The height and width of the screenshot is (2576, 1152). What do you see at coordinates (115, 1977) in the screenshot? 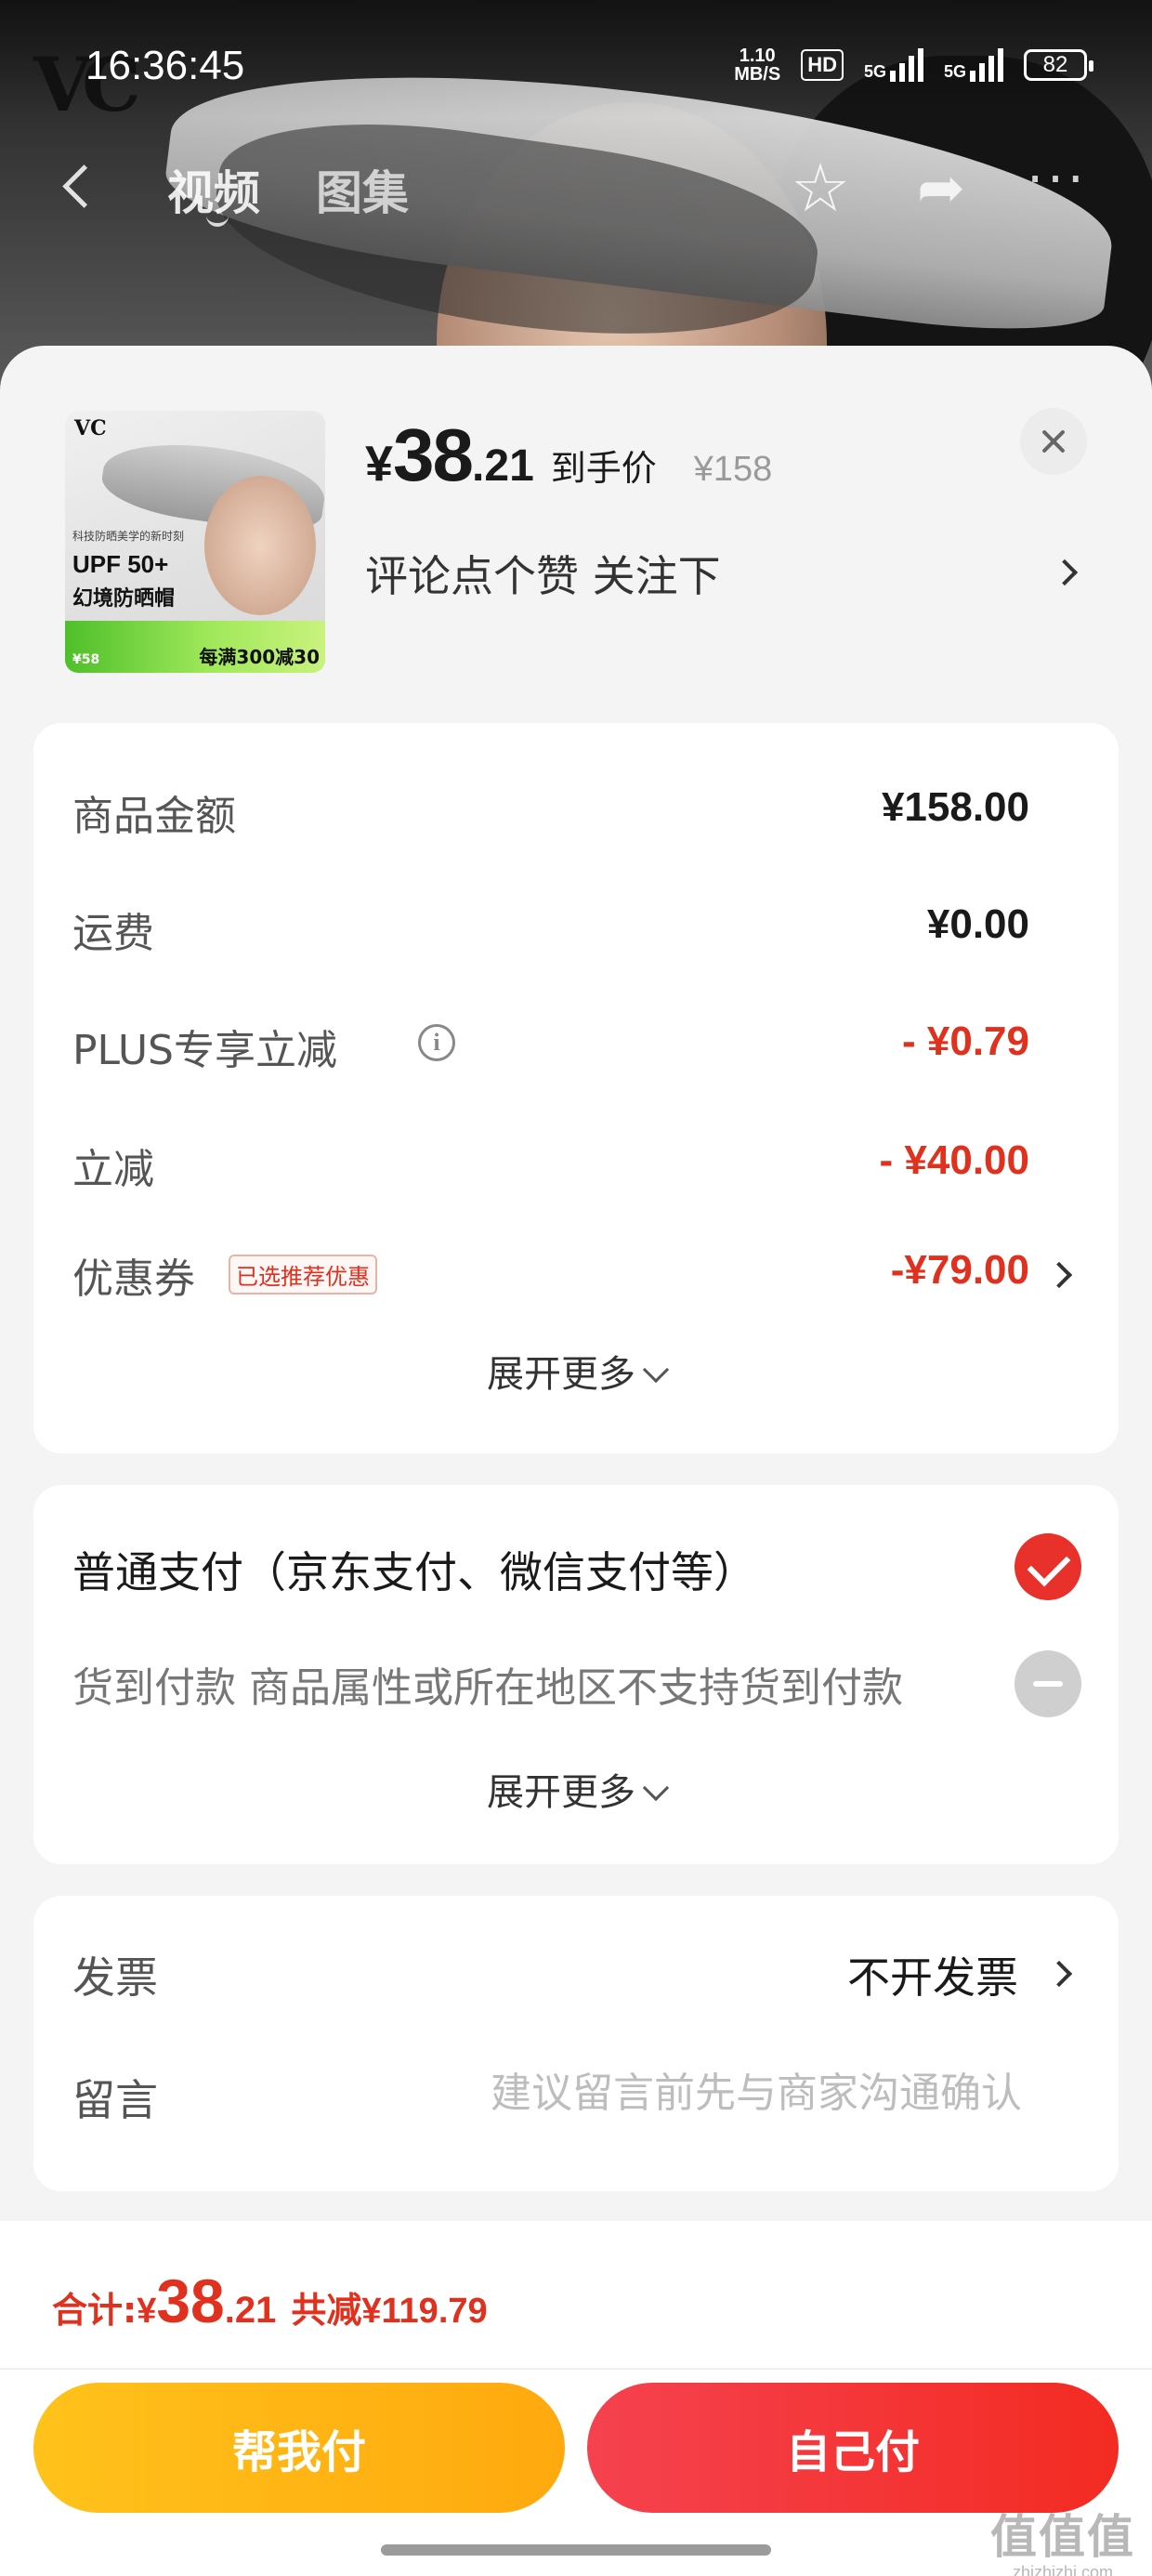
I see `invoice-label: 发票` at bounding box center [115, 1977].